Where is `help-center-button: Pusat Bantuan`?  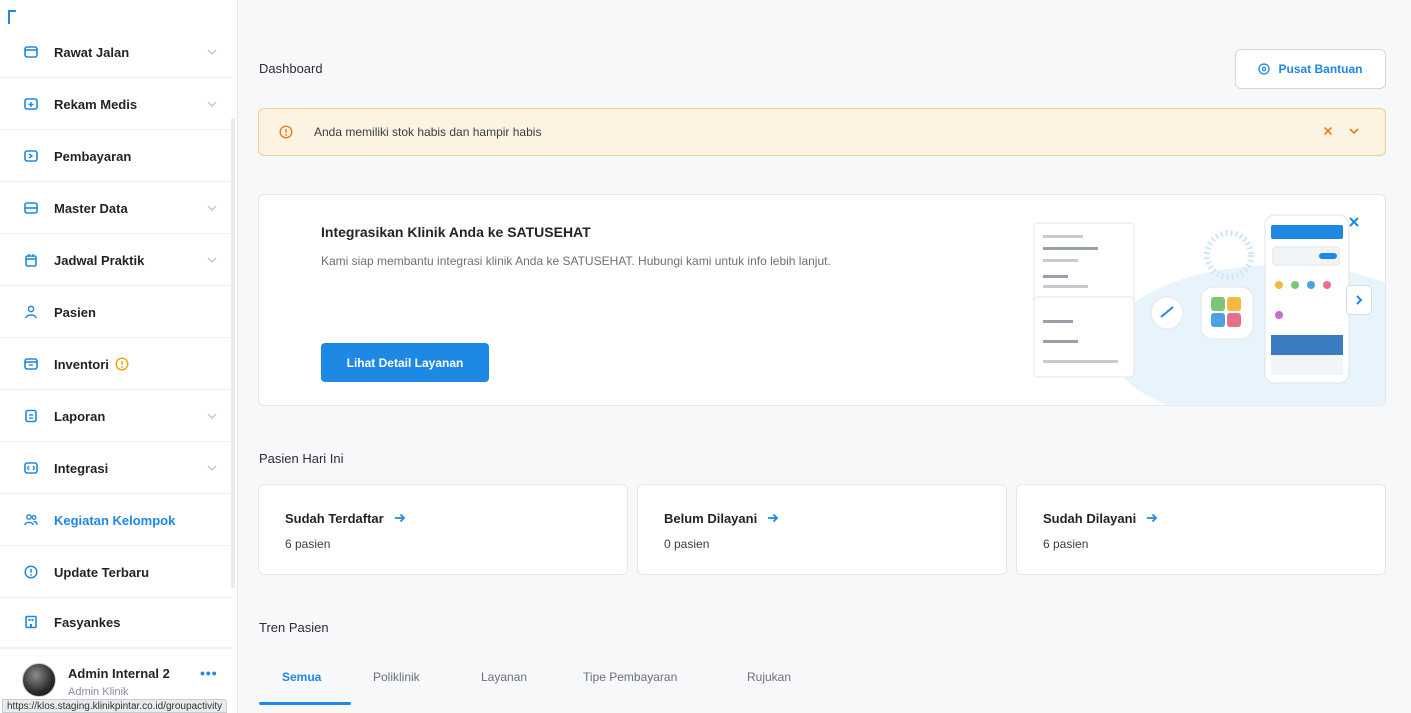 help-center-button: Pusat Bantuan is located at coordinates (1310, 69).